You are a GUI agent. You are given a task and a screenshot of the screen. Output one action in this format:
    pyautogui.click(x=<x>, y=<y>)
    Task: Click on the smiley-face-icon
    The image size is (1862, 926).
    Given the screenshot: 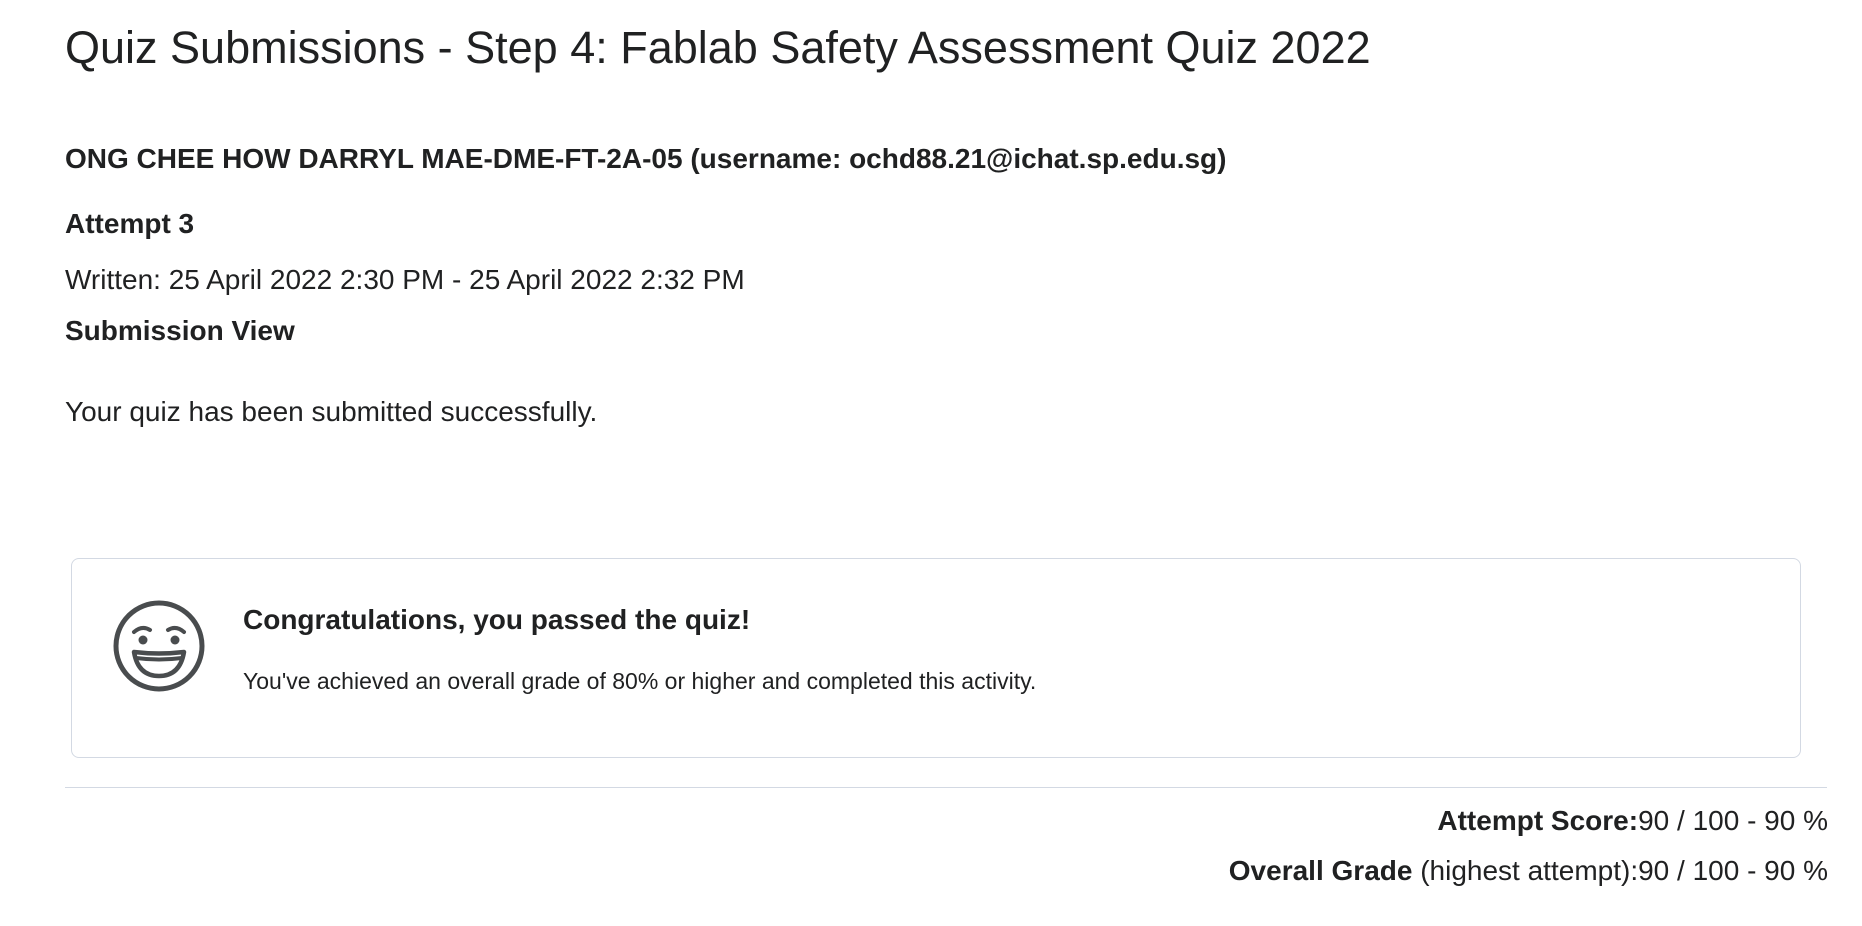 What is the action you would take?
    pyautogui.click(x=159, y=646)
    